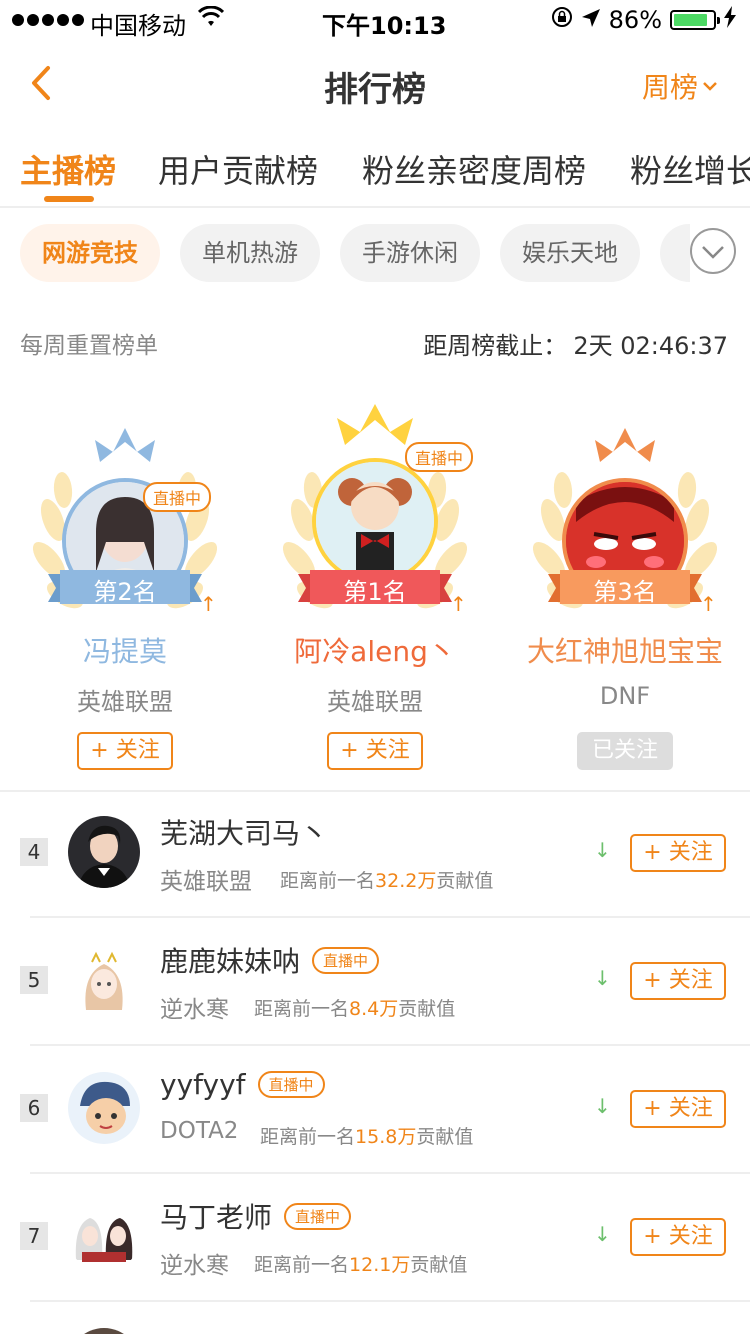 The height and width of the screenshot is (1334, 750). I want to click on podium-rank-3: 第3名 ↑ 大红神旭旭宝宝 DNF 已关注, so click(625, 590).